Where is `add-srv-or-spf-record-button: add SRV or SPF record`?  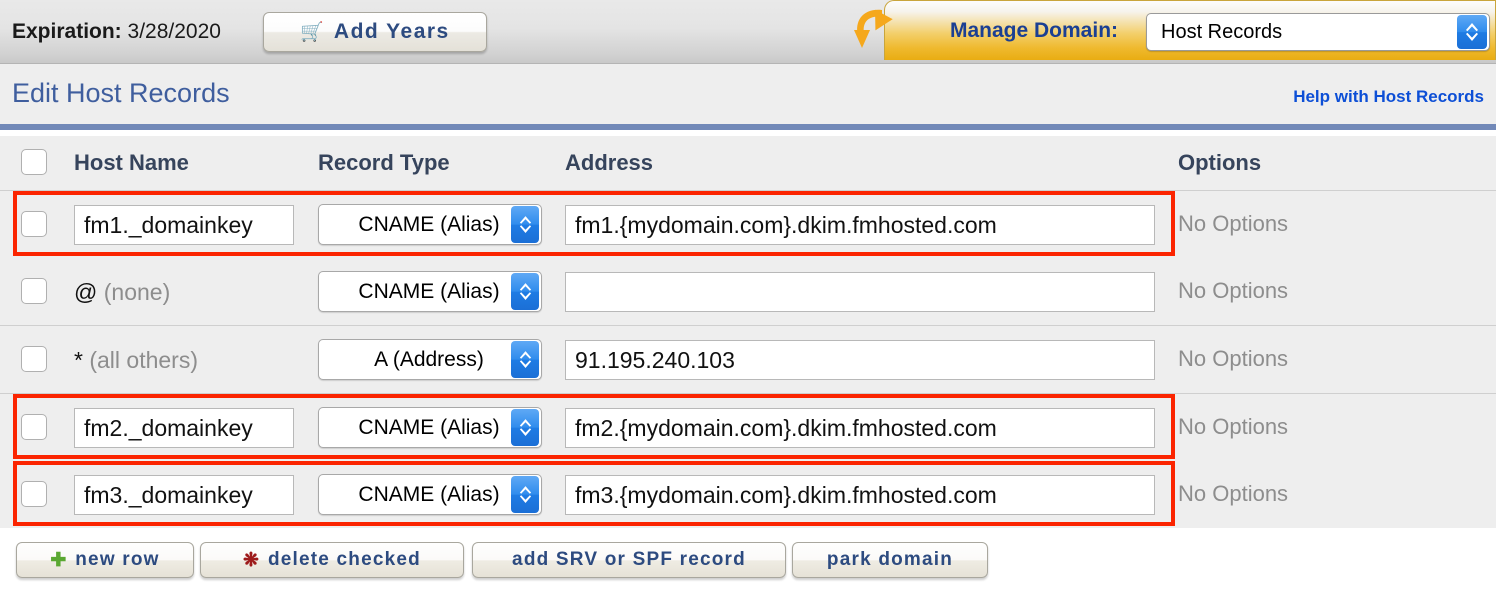 add-srv-or-spf-record-button: add SRV or SPF record is located at coordinates (629, 560).